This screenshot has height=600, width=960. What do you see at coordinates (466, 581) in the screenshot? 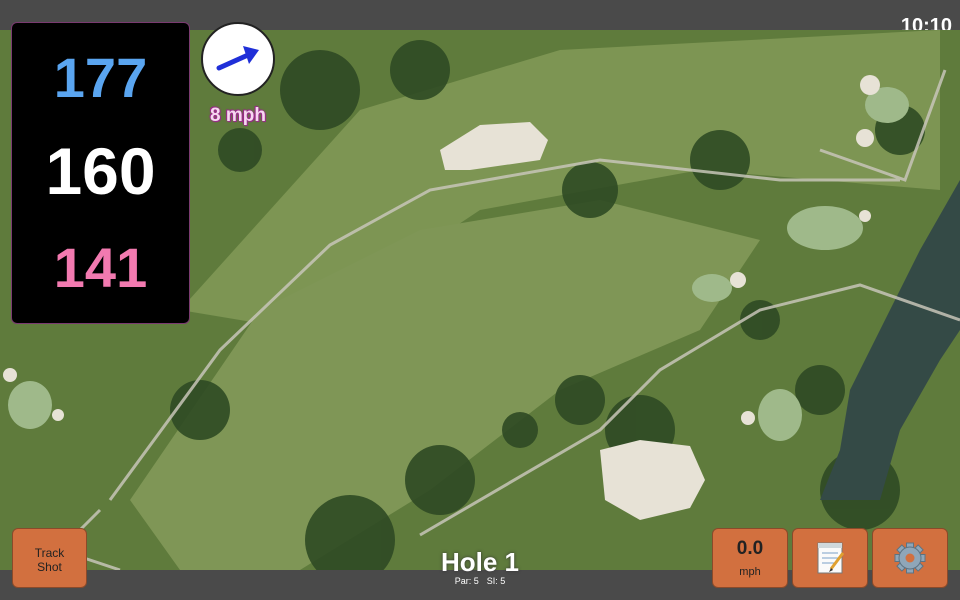
I see `hole-par: Par: 5` at bounding box center [466, 581].